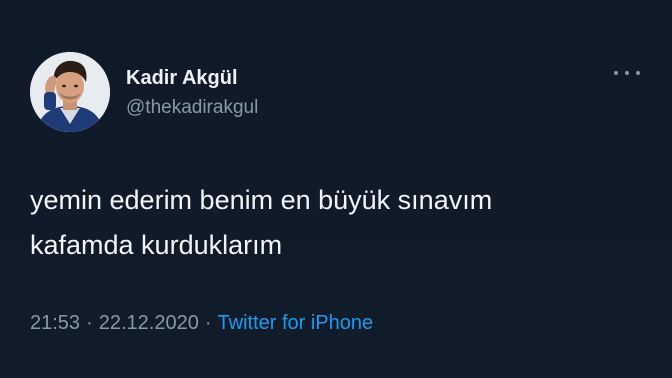  I want to click on author-handle: @thekadirakgul, so click(192, 108).